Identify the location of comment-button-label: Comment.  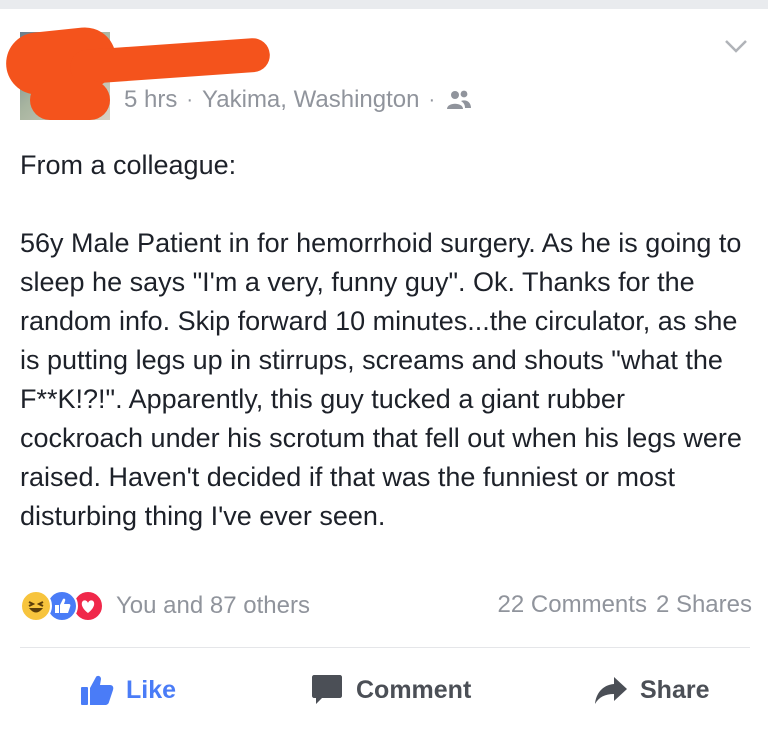
(414, 689).